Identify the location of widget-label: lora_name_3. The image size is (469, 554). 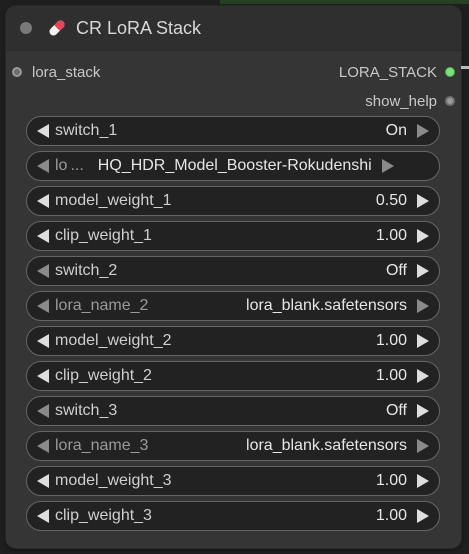
(102, 445).